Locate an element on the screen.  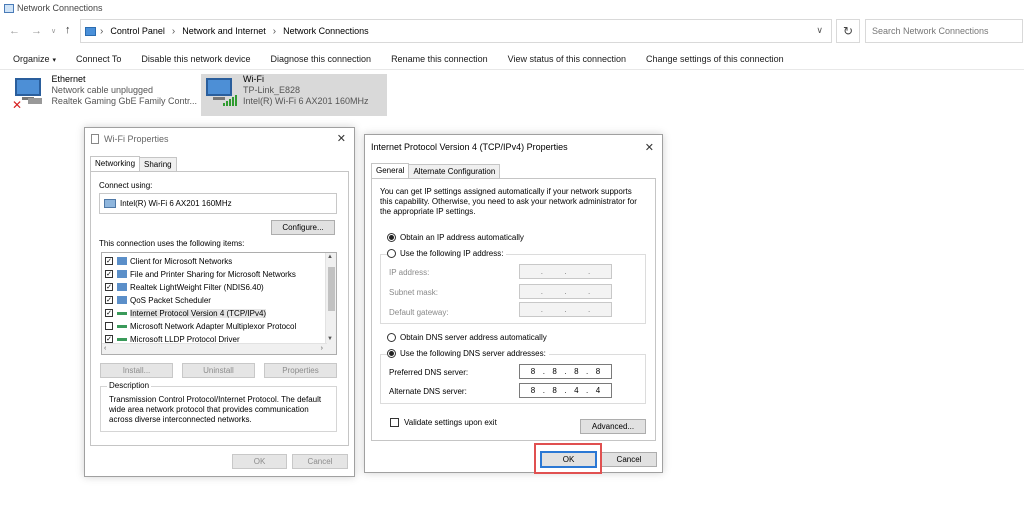
connection-name: Wi-Fi is located at coordinates (253, 79).